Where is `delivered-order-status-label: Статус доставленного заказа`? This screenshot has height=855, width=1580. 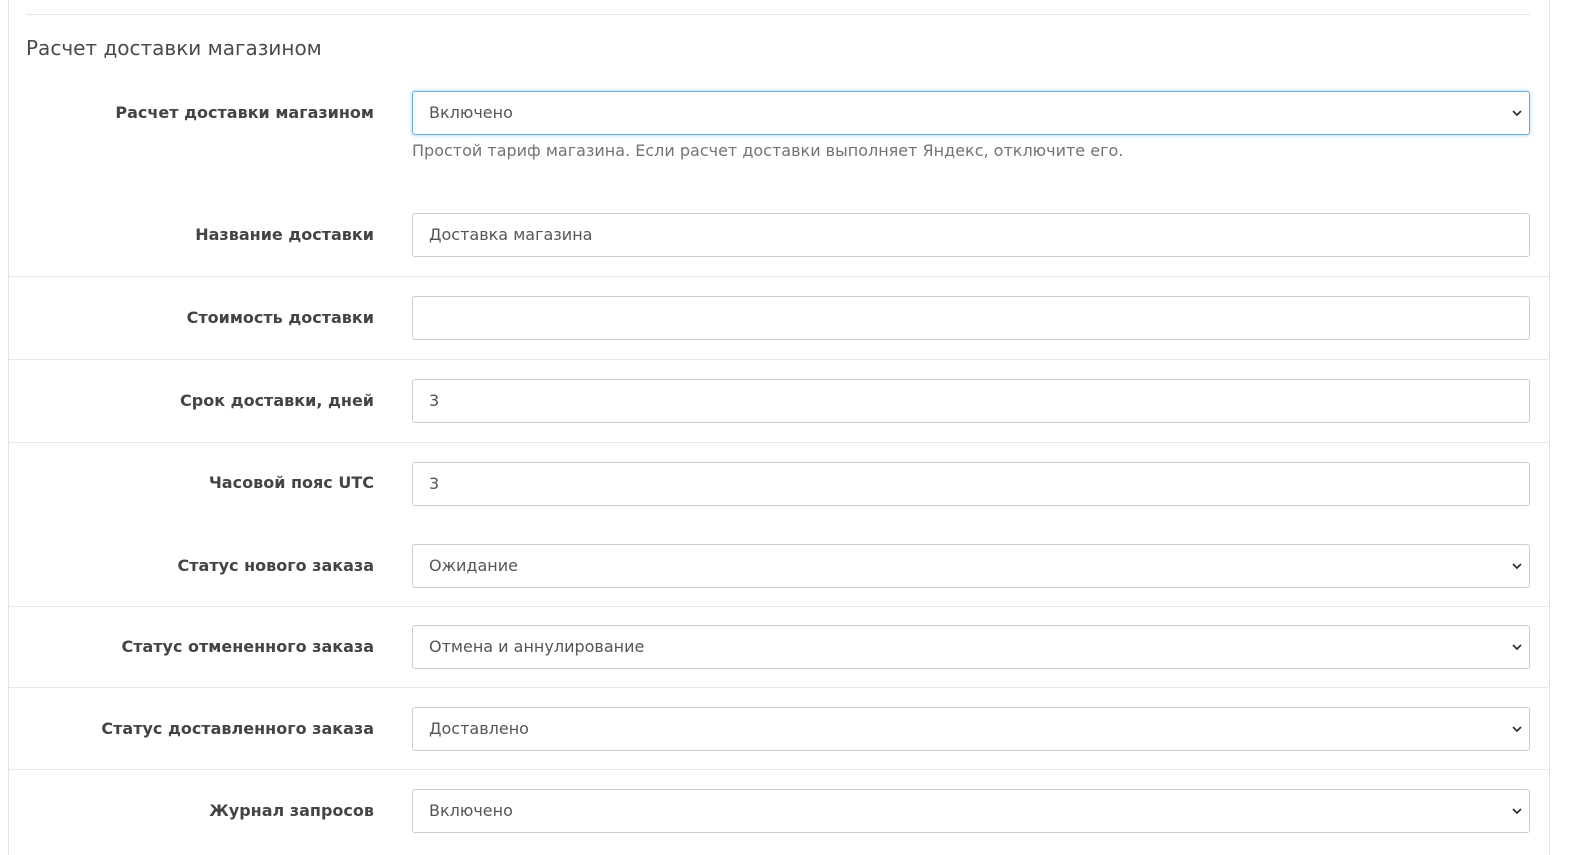 delivered-order-status-label: Статус доставленного заказа is located at coordinates (237, 728).